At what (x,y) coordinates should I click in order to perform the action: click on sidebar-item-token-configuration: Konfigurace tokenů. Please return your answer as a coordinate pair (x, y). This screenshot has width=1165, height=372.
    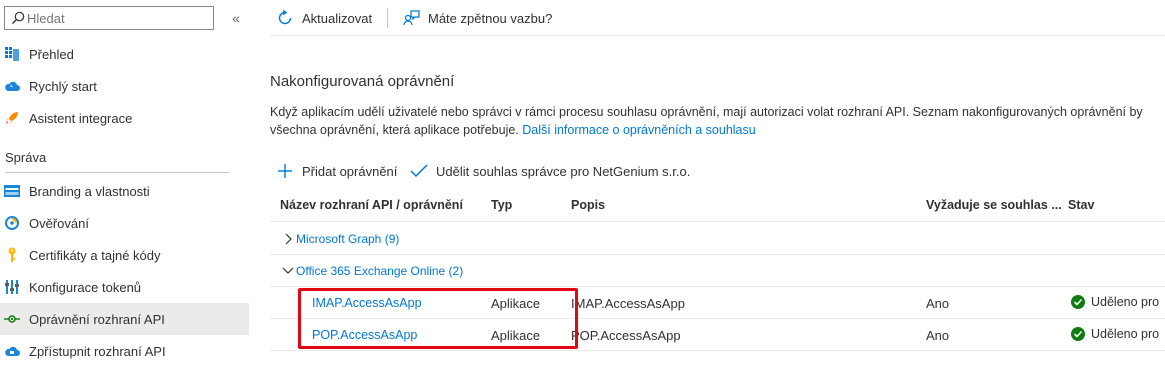
    Looking at the image, I should click on (124, 287).